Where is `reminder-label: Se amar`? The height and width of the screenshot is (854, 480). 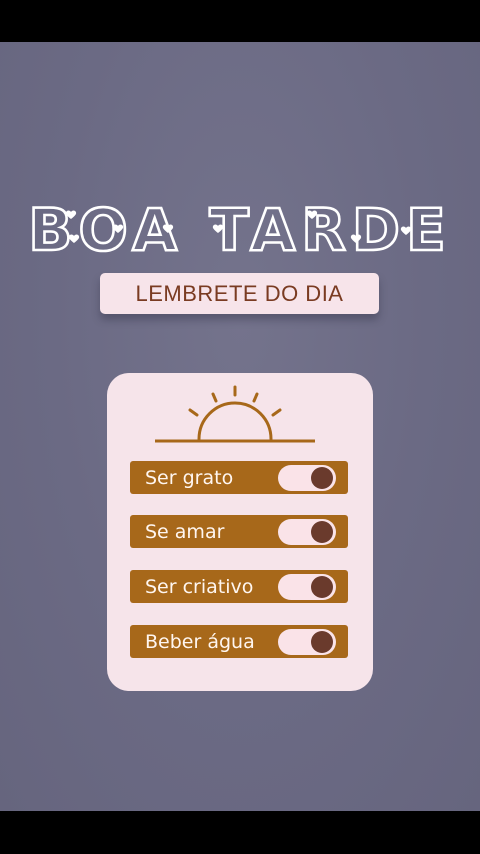 reminder-label: Se amar is located at coordinates (185, 531).